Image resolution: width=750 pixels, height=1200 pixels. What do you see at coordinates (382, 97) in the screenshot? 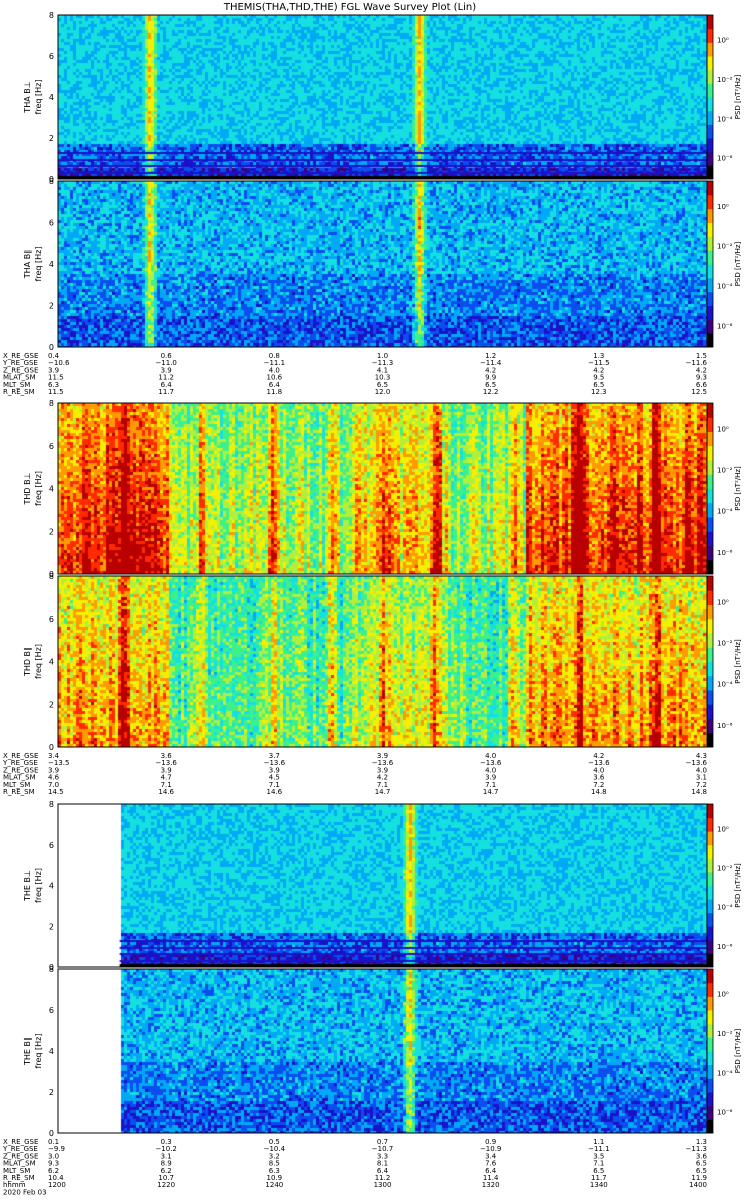
I see `spectrogram-image-tha-bperp` at bounding box center [382, 97].